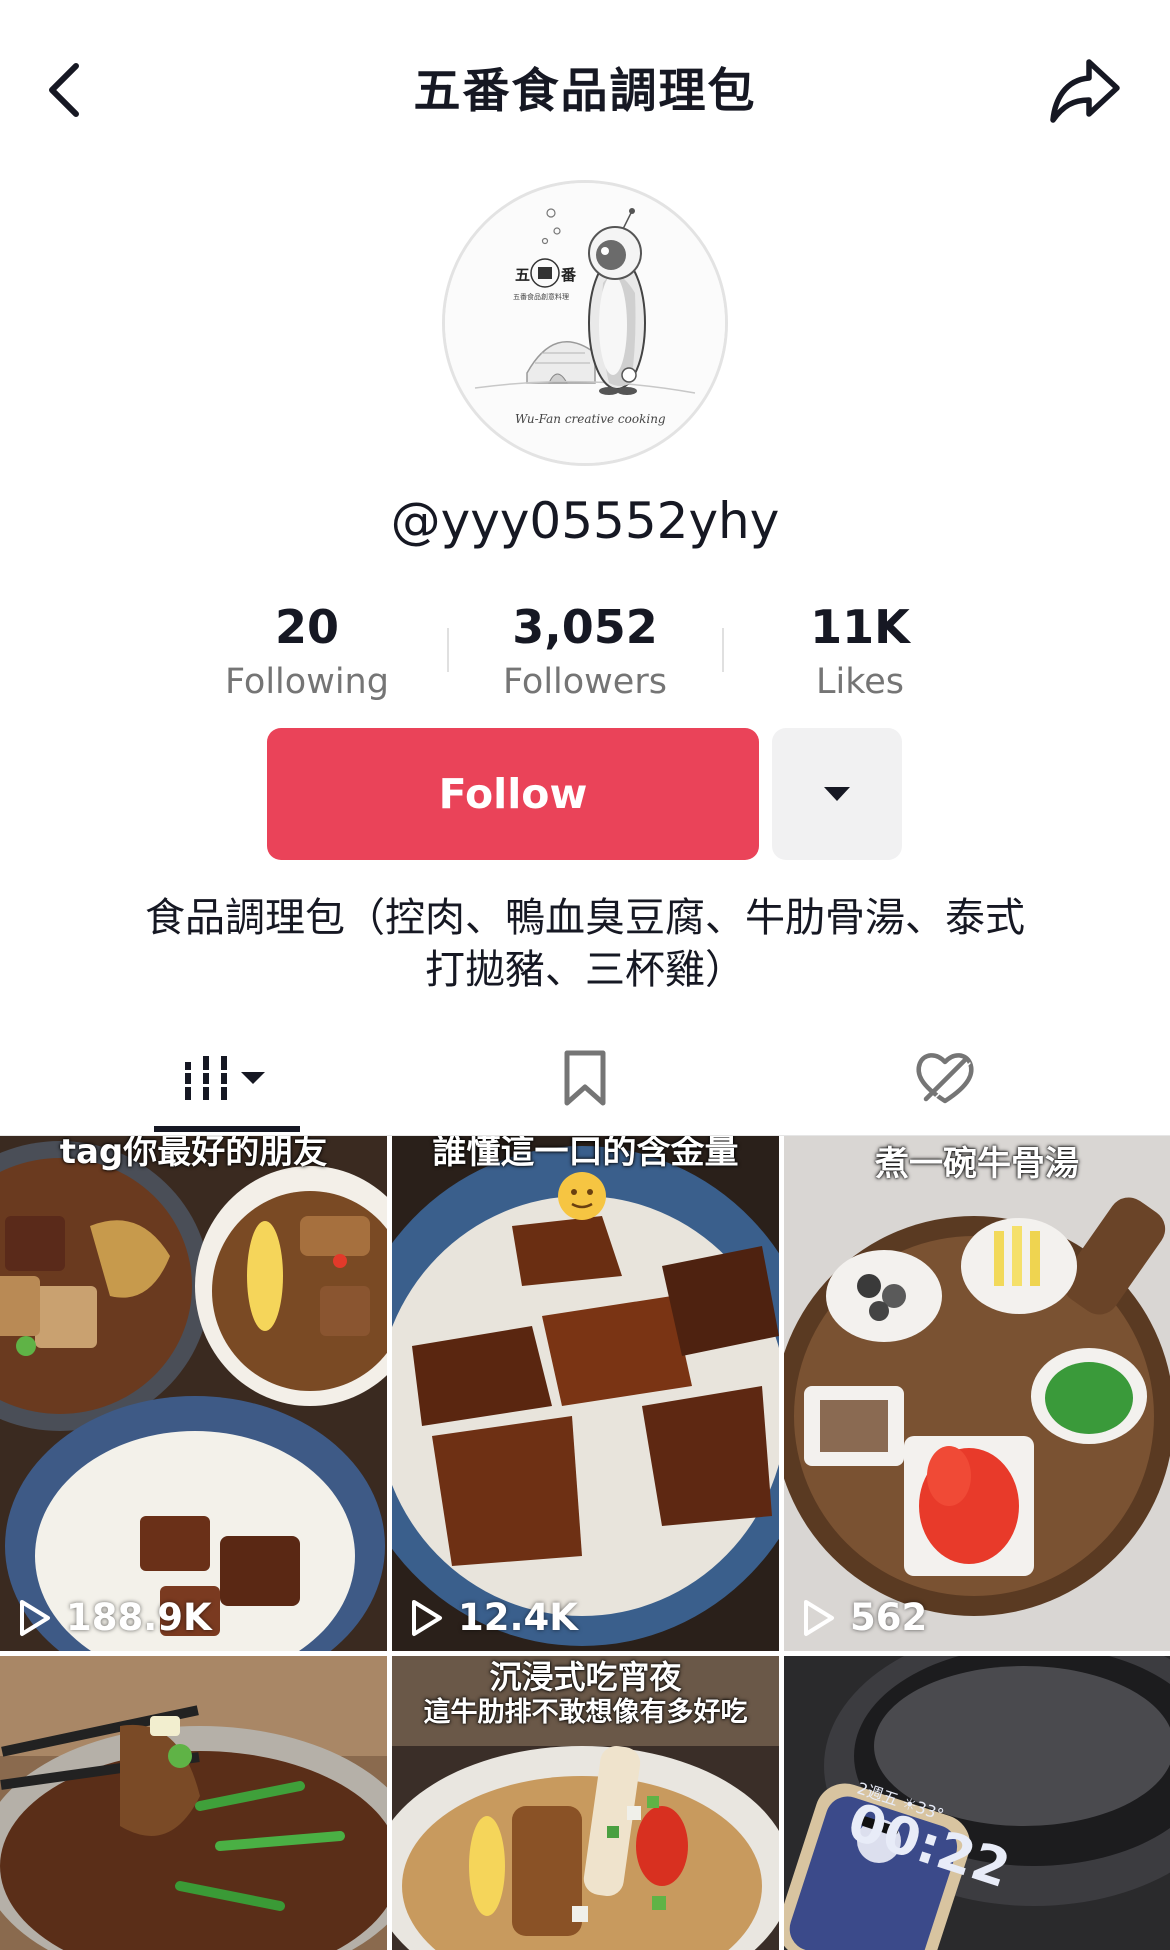  I want to click on stat-followers: 3,052 Followers, so click(585, 653).